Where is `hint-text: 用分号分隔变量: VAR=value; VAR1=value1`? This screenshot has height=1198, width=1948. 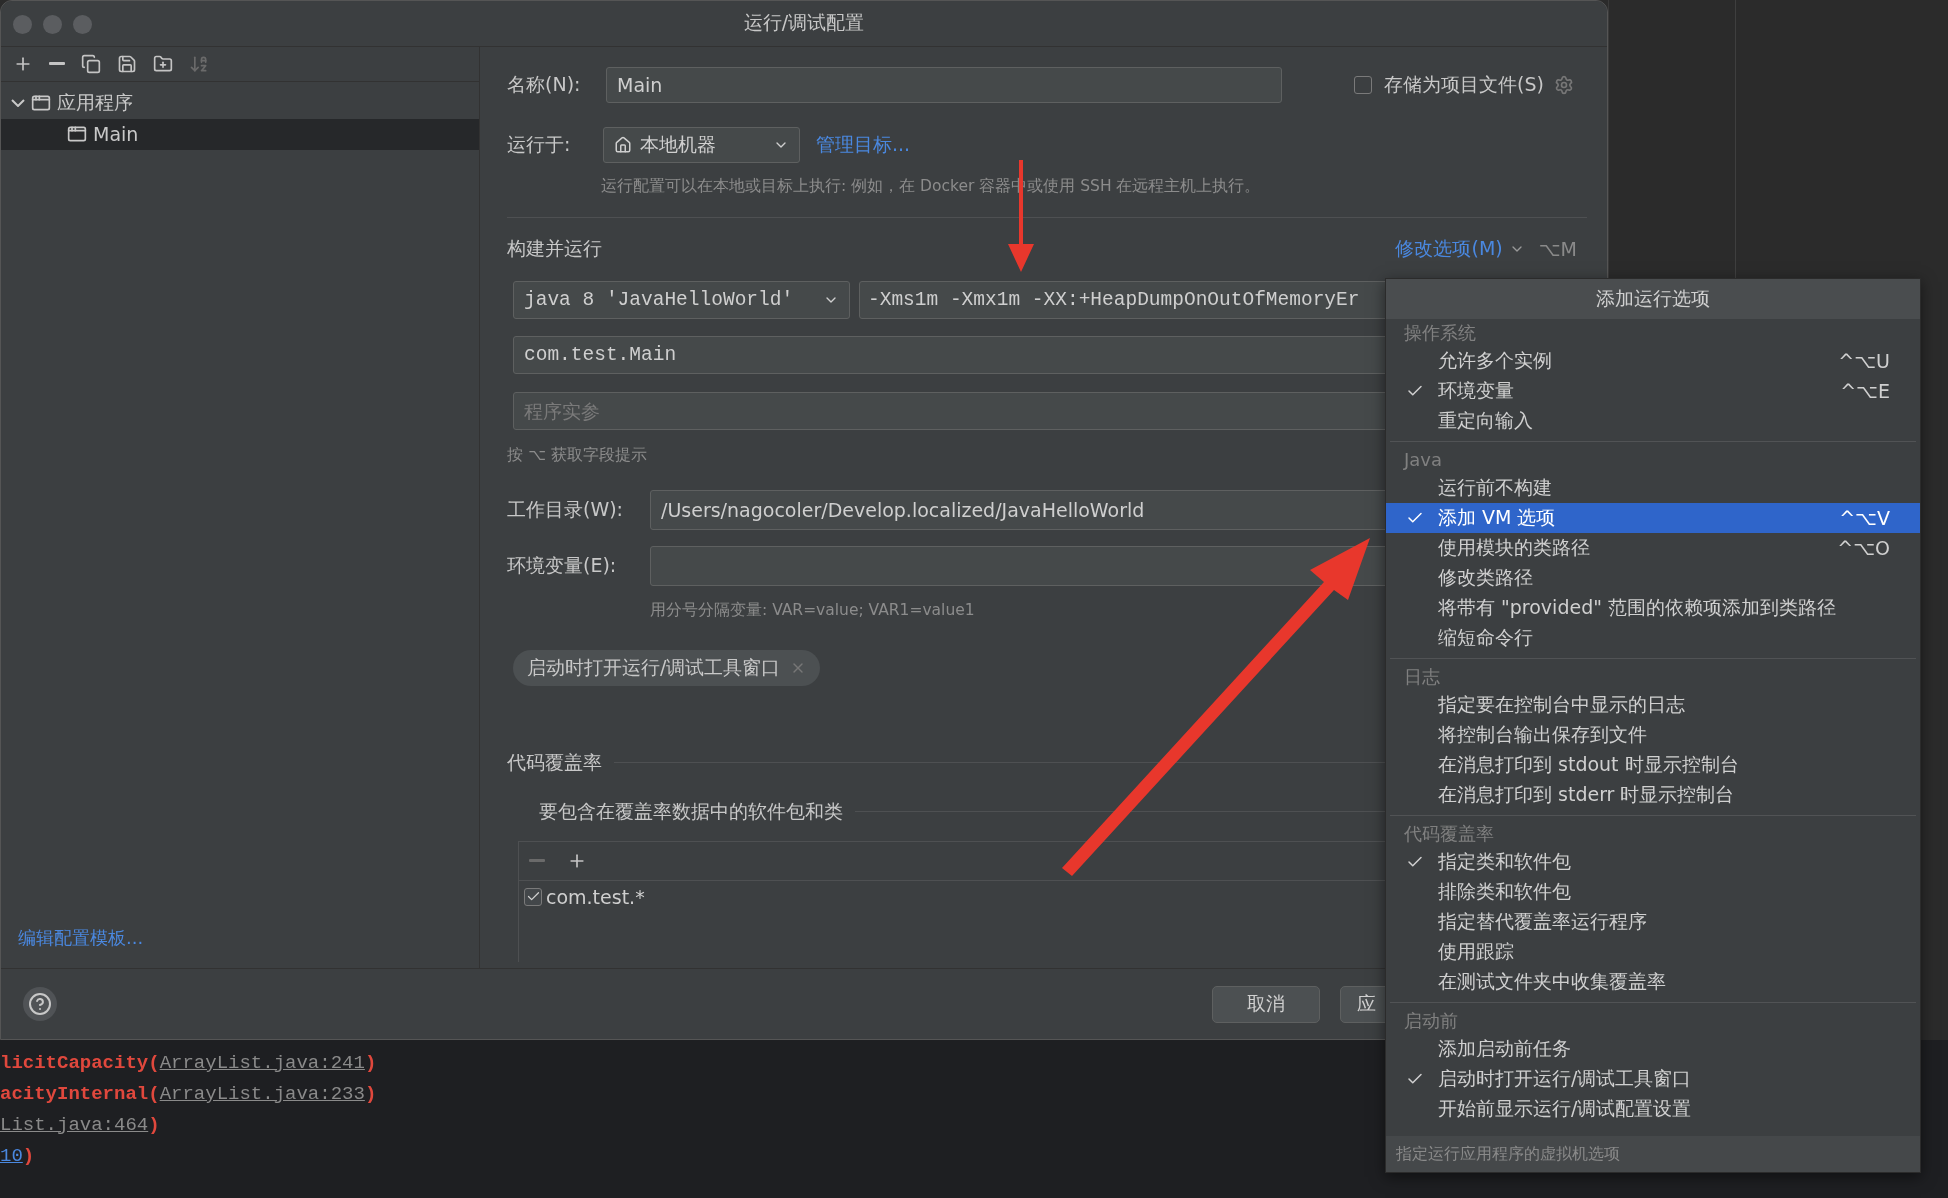
hint-text: 用分号分隔变量: VAR=value; VAR1=value1 is located at coordinates (812, 611).